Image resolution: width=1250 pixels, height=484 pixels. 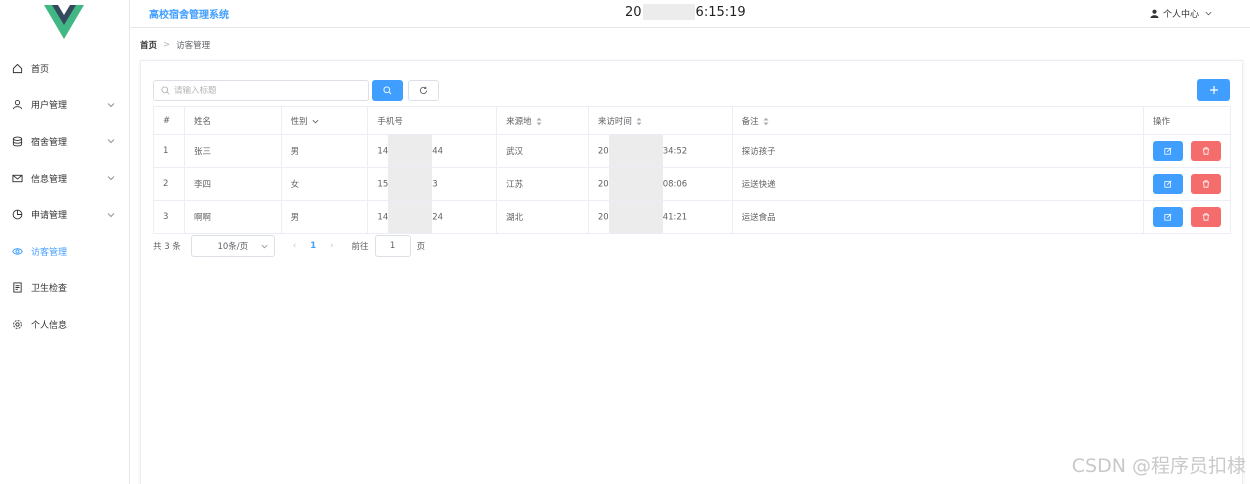 I want to click on cell-index: 3, so click(x=169, y=217).